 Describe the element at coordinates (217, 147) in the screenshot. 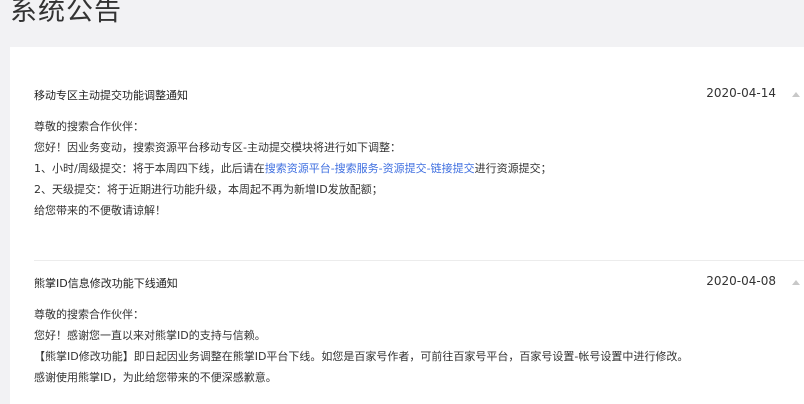

I see `notice-intro: 您好！因业务变动，搜索资源平台移动专区-主动提交模块将进行如下调整：` at that location.